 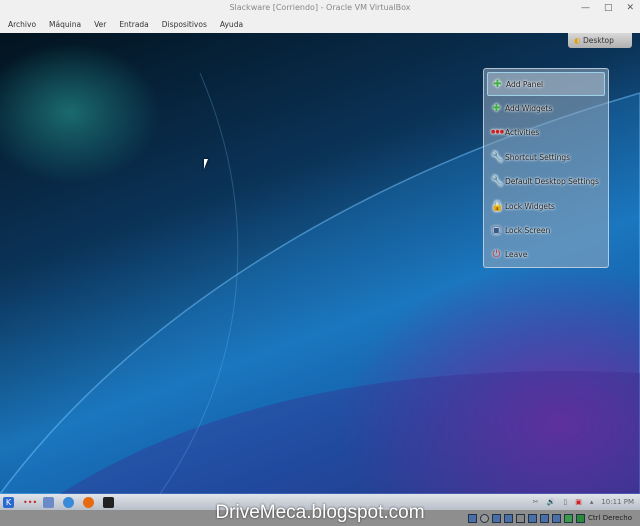 I want to click on activities-icon: ●●●, so click(x=498, y=132).